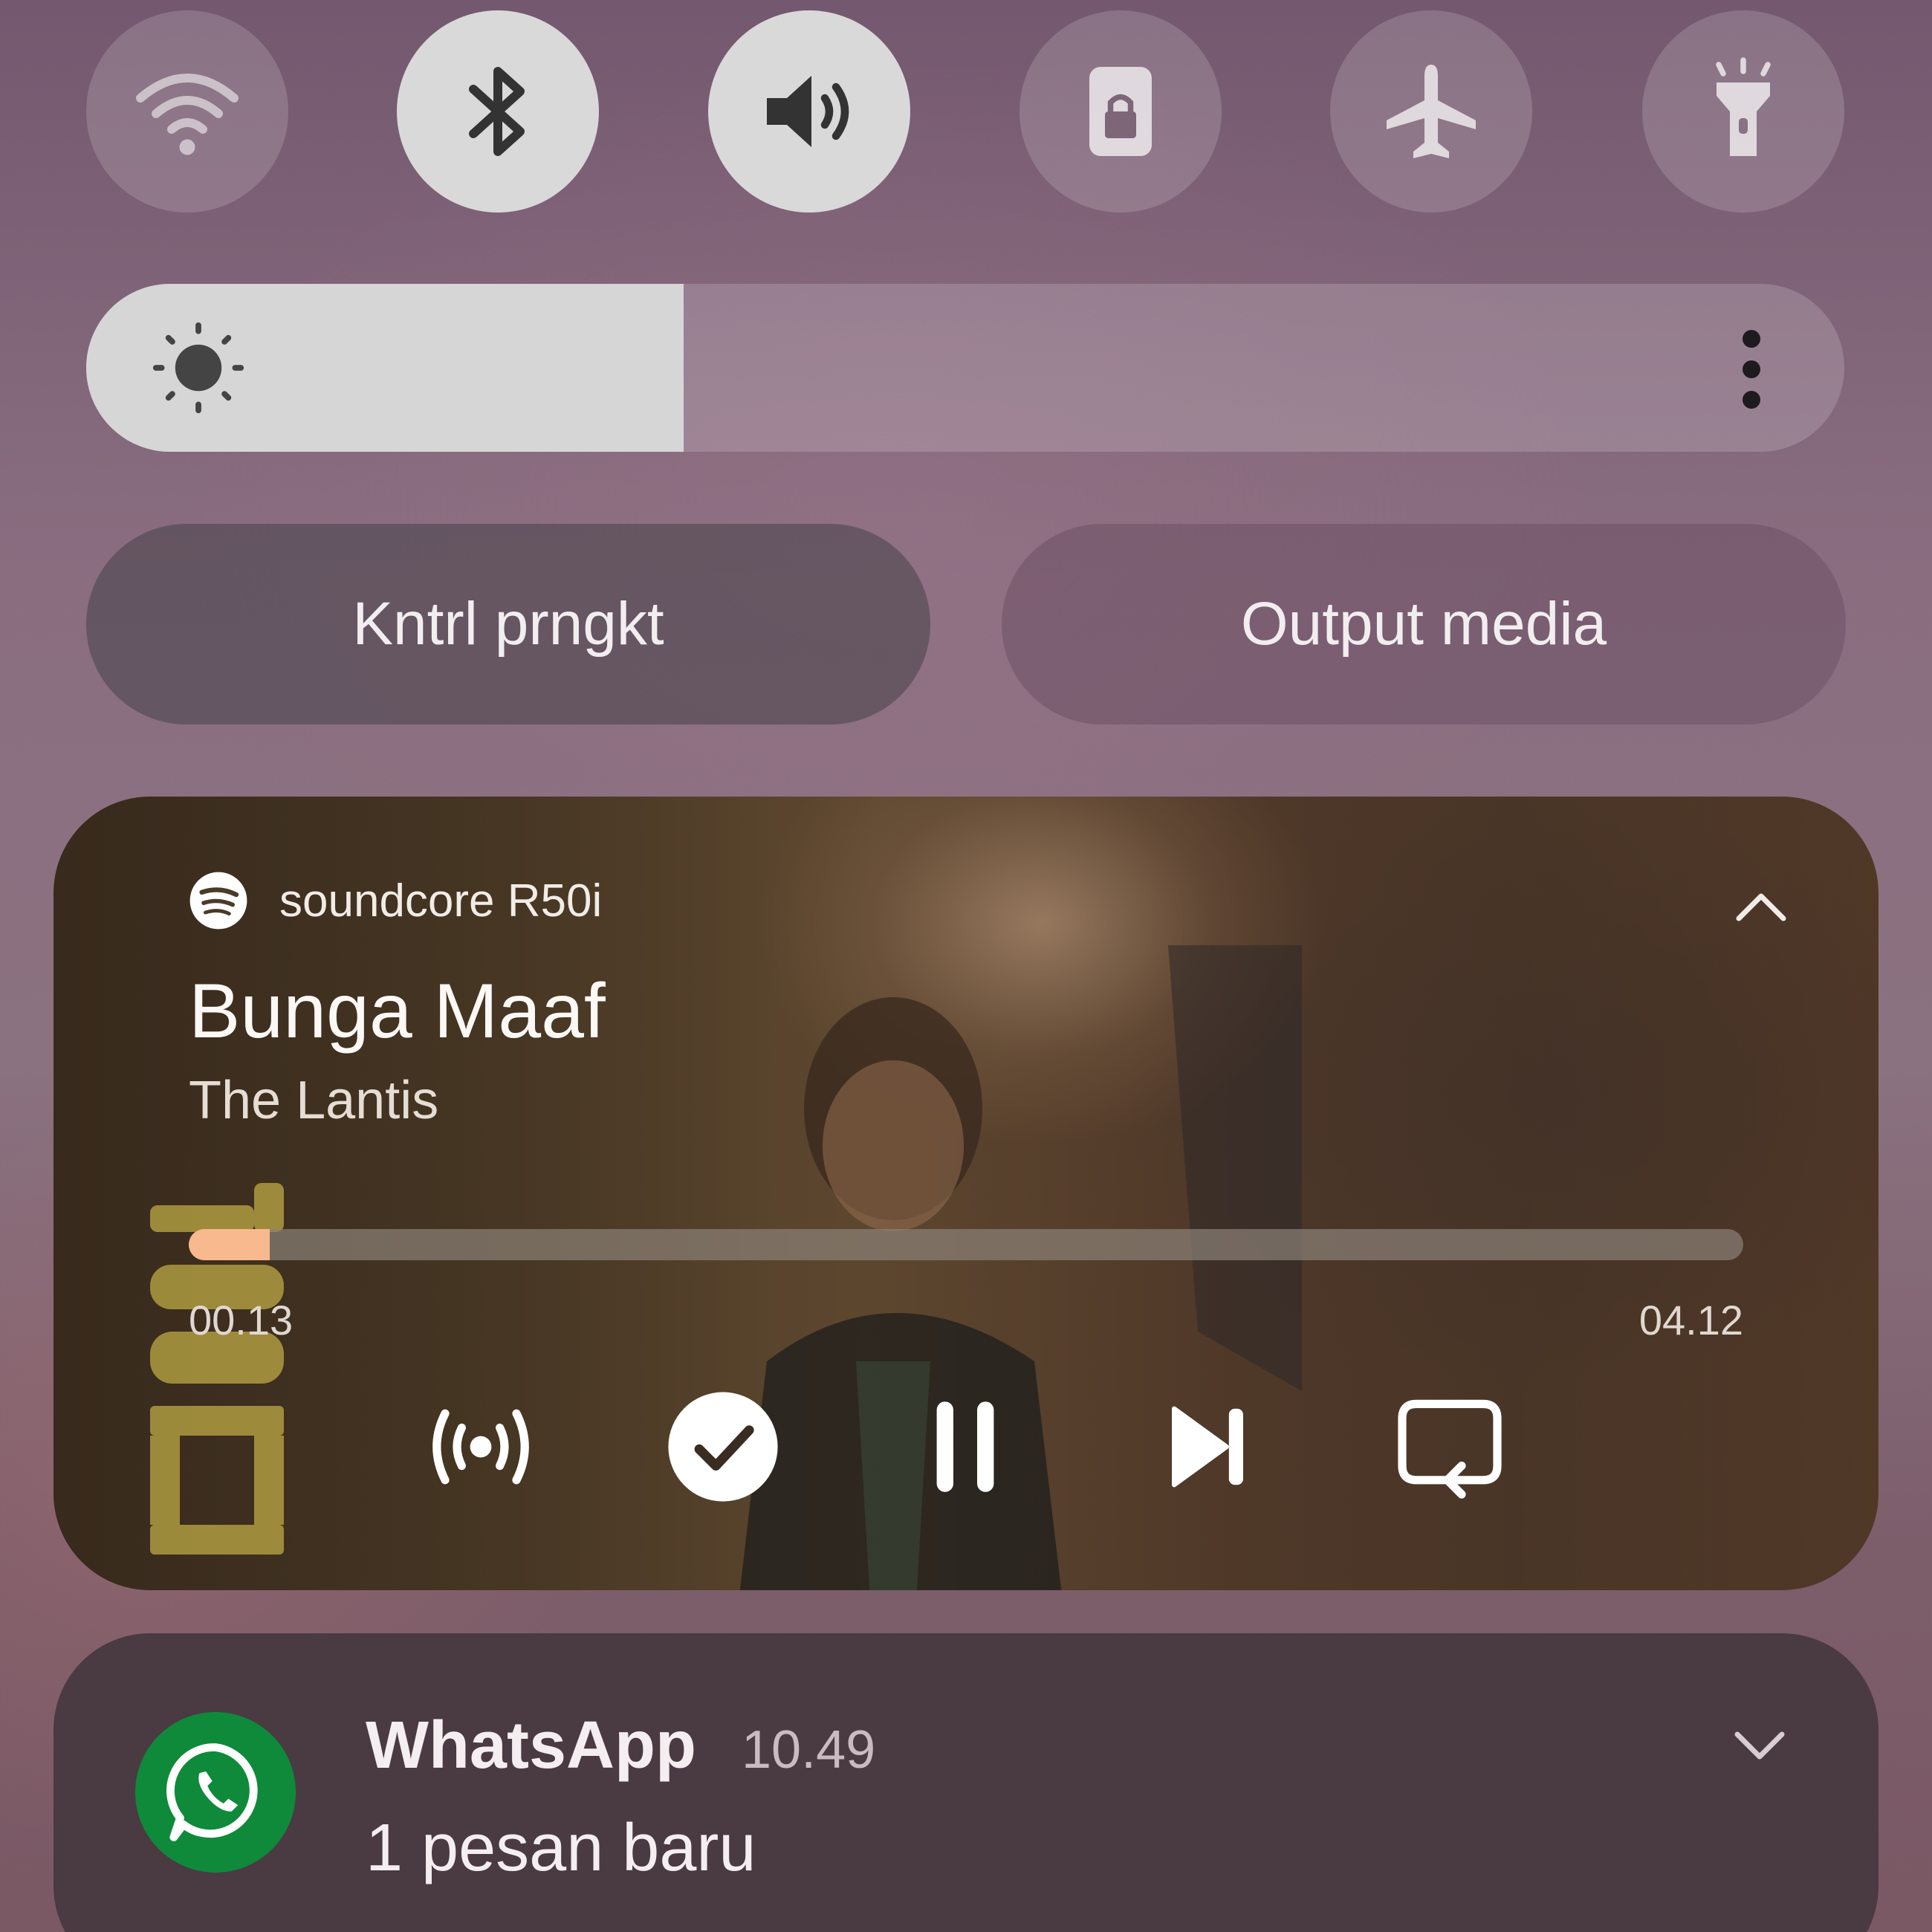 This screenshot has width=1932, height=1932. Describe the element at coordinates (441, 901) in the screenshot. I see `output-device-name: soundcore R50i` at that location.